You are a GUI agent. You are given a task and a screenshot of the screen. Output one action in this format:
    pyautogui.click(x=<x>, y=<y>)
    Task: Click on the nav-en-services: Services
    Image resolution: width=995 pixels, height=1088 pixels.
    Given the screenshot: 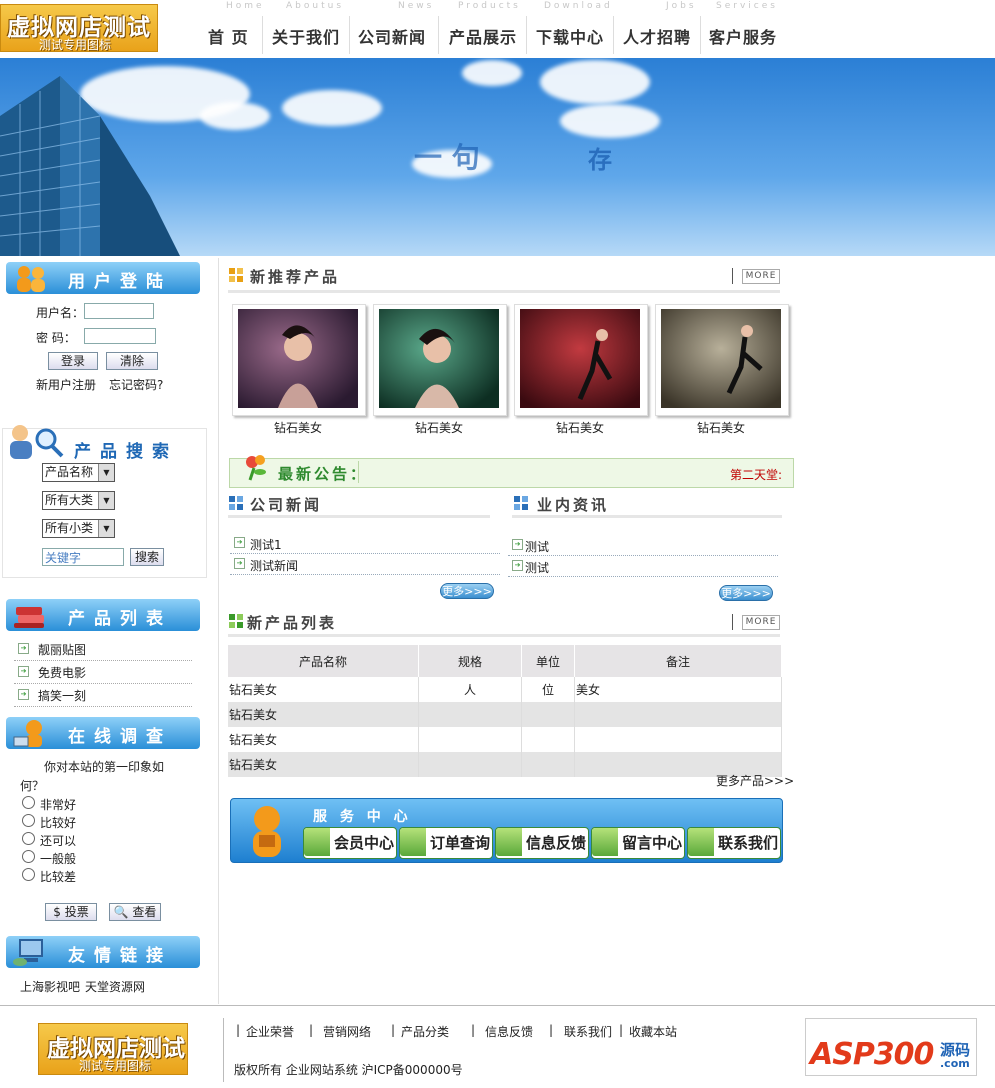 What is the action you would take?
    pyautogui.click(x=747, y=6)
    